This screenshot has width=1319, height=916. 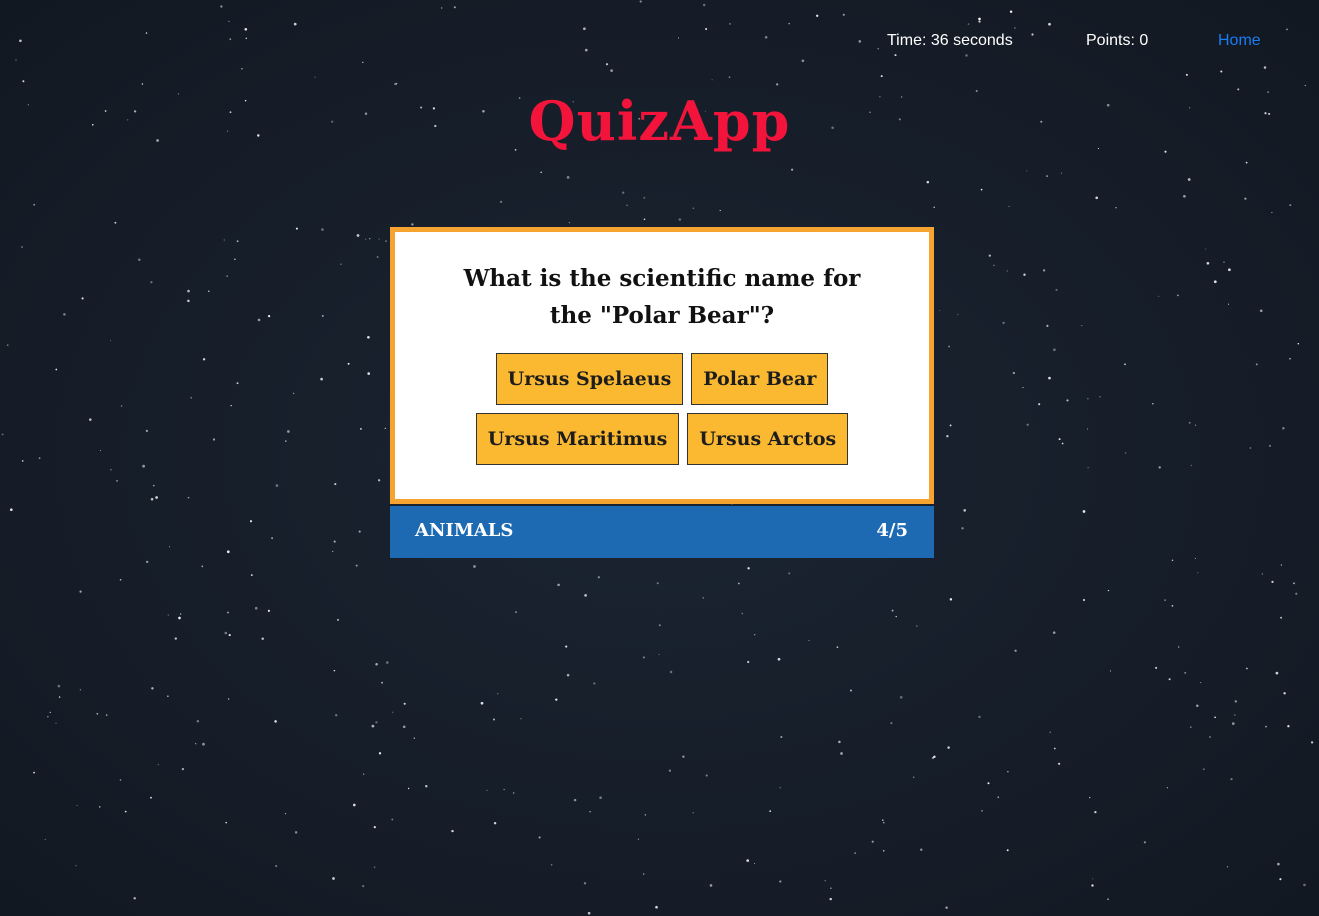 I want to click on points-display: Points: 0, so click(x=1117, y=40).